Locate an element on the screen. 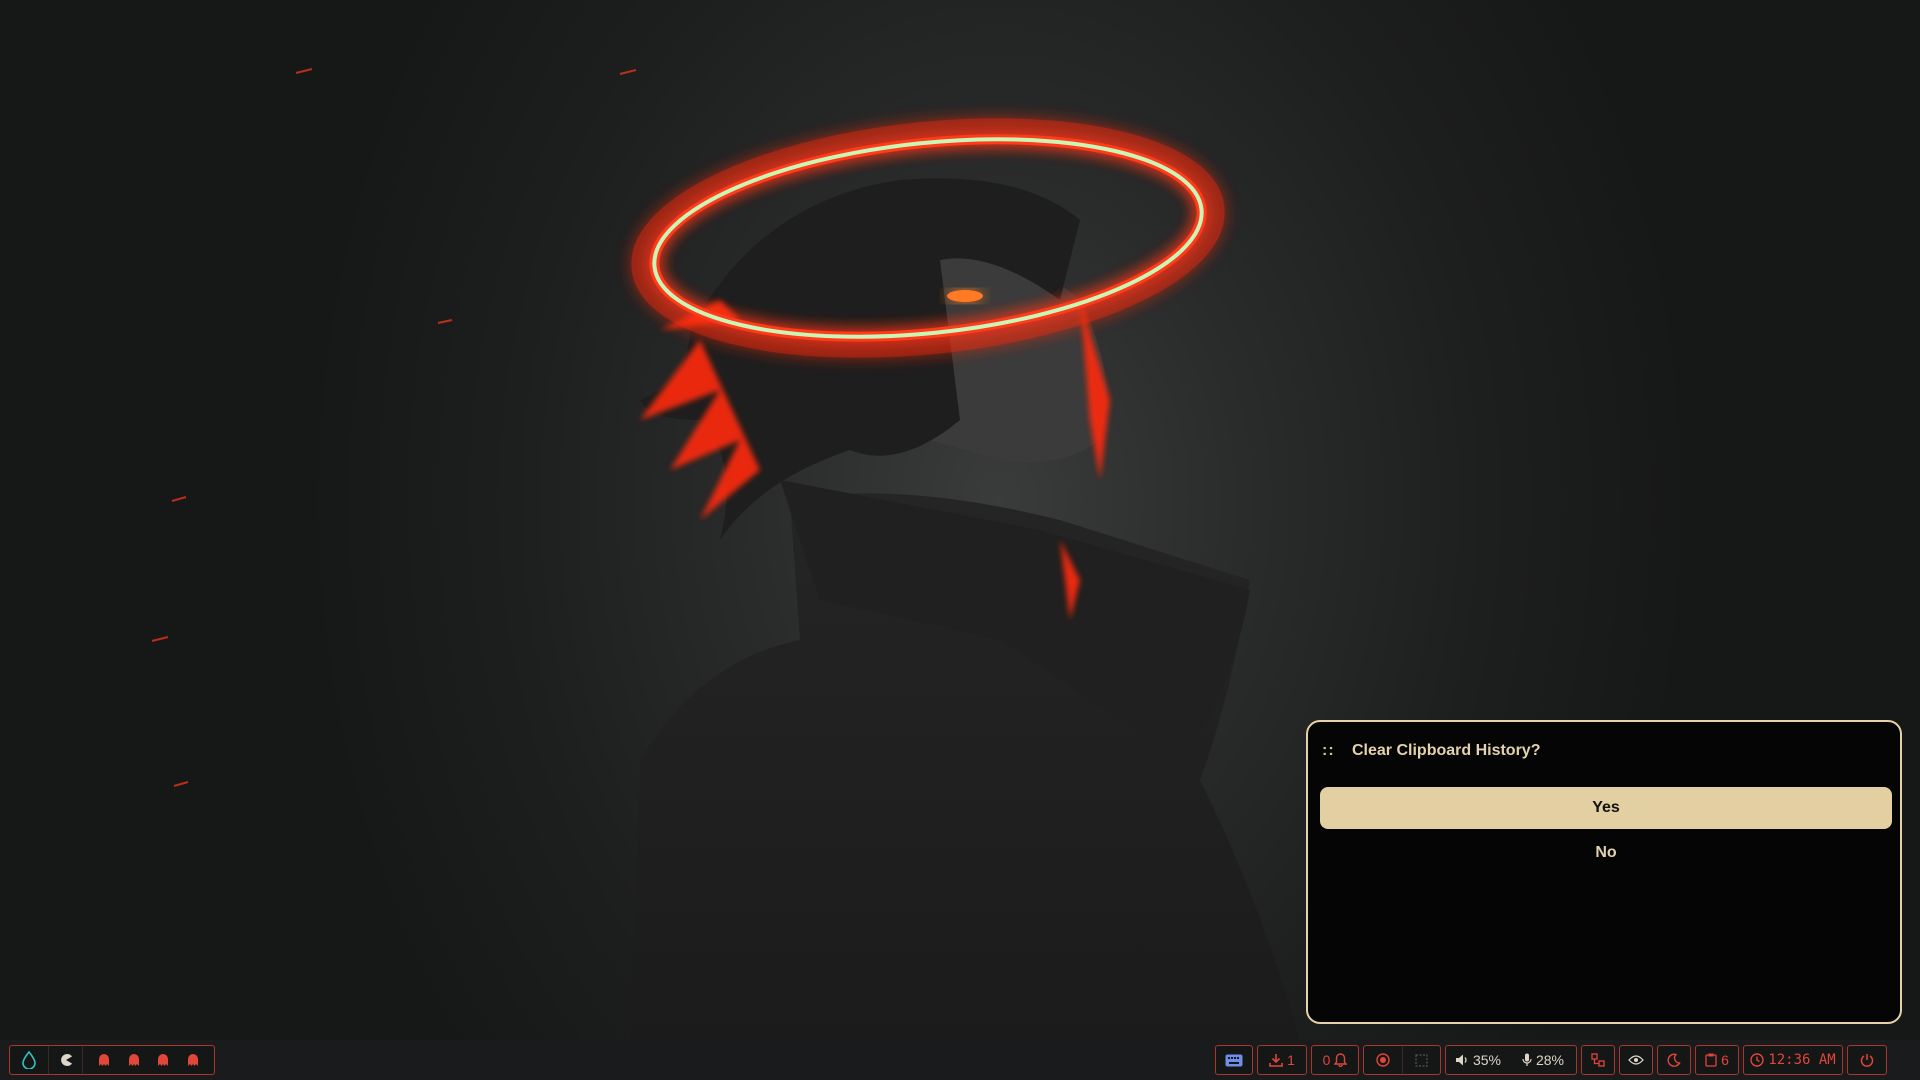  left-module-group is located at coordinates (112, 1060).